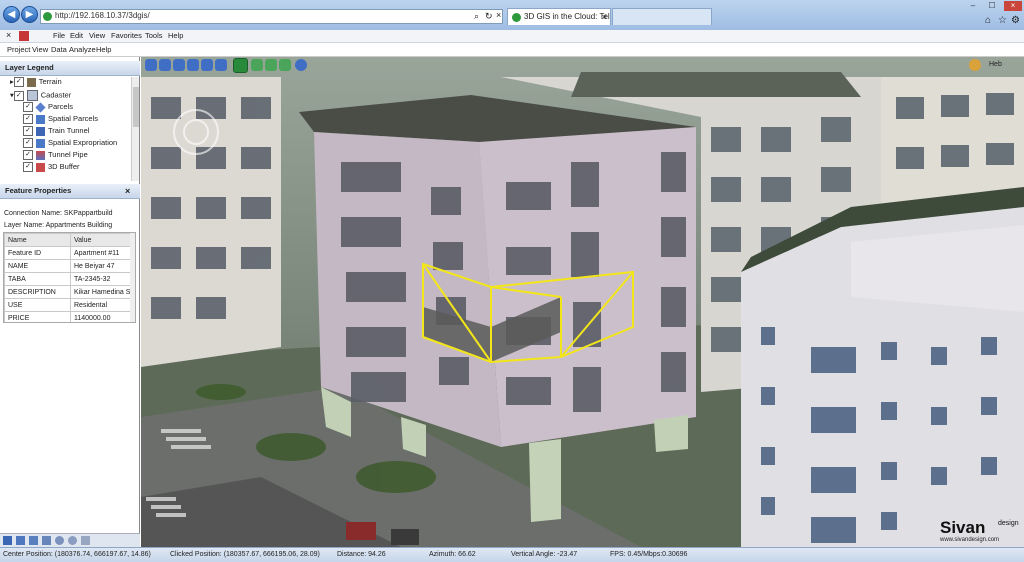 Image resolution: width=1024 pixels, height=562 pixels. What do you see at coordinates (46, 540) in the screenshot?
I see `layer-tool-icon` at bounding box center [46, 540].